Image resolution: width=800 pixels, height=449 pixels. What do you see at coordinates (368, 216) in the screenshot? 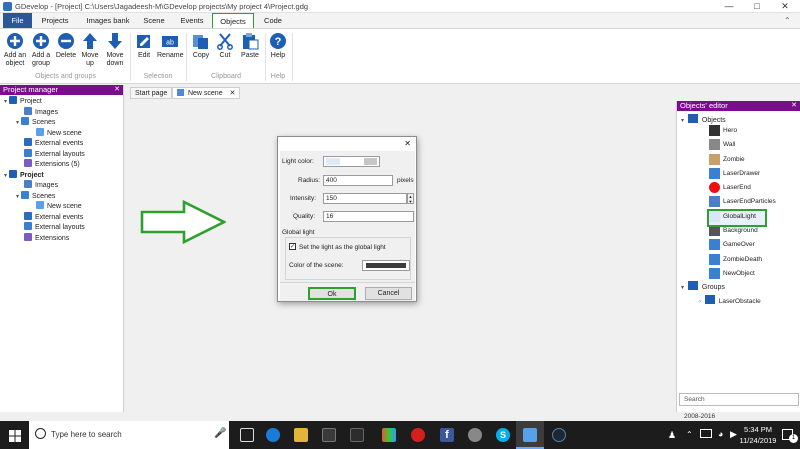
I see `quality-input: 16` at bounding box center [368, 216].